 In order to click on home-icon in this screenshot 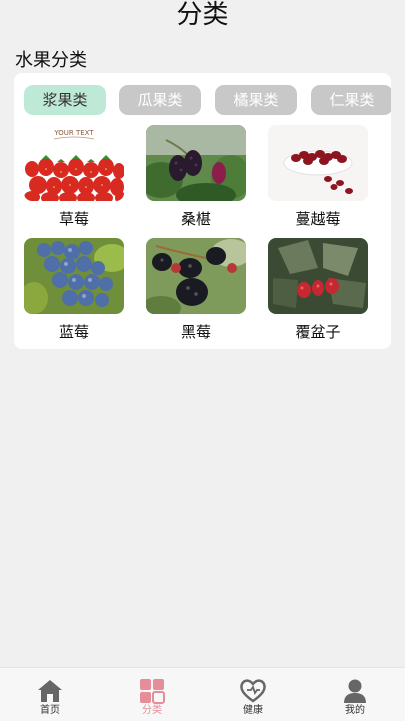, I will do `click(50, 691)`.